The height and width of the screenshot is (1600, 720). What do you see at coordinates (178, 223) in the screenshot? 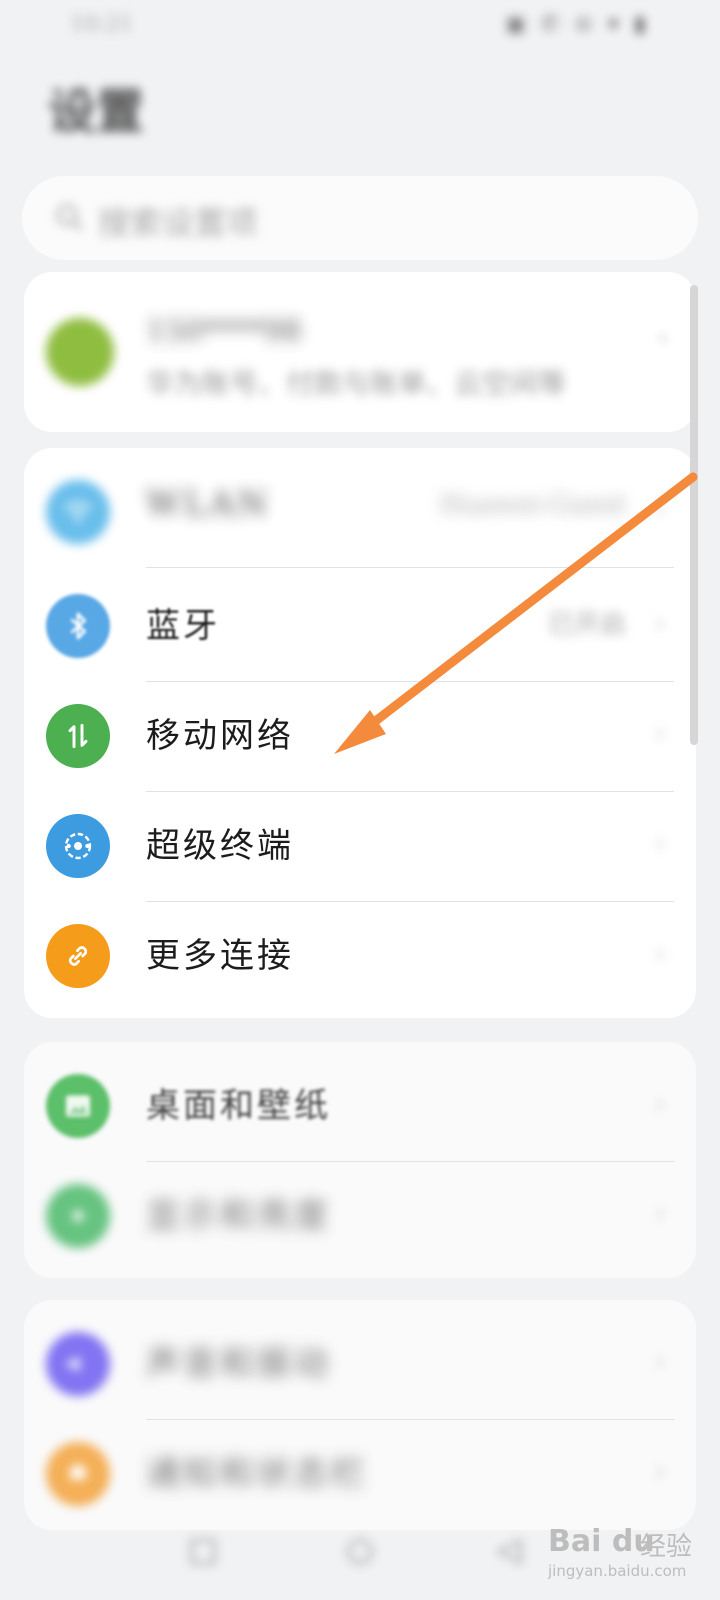
I see `search-placeholder: 搜索设置项` at bounding box center [178, 223].